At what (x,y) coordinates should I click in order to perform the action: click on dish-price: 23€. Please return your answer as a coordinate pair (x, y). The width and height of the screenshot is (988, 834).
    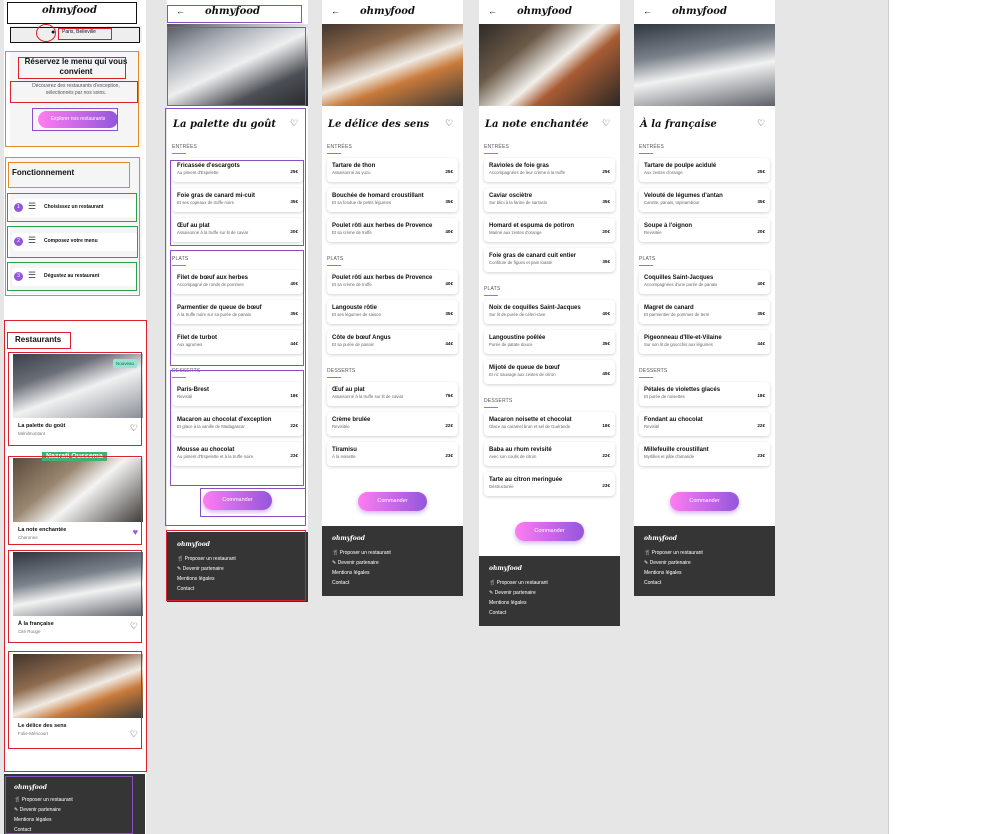
    Looking at the image, I should click on (449, 455).